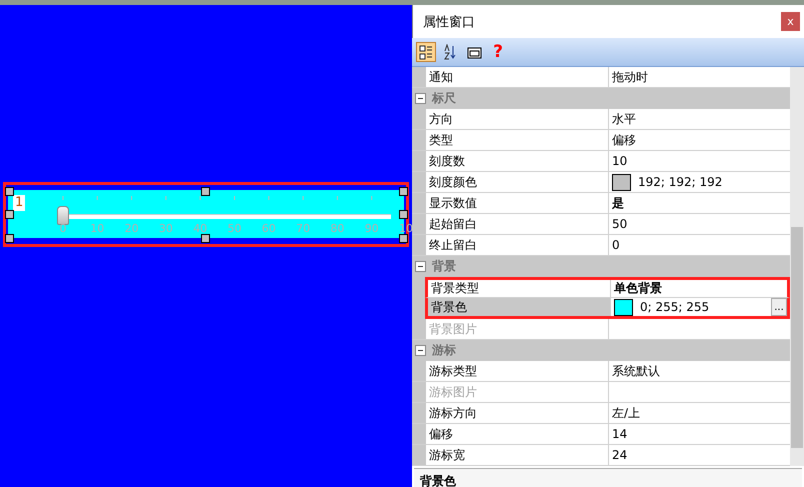 The width and height of the screenshot is (804, 487). Describe the element at coordinates (19, 203) in the screenshot. I see `widget-label: 1` at that location.